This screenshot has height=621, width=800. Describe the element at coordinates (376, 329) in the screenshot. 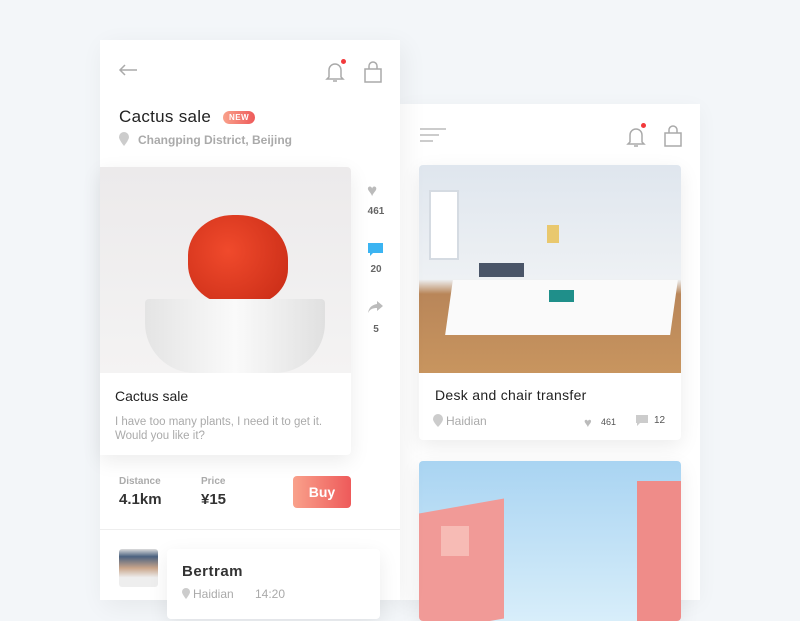

I see `share-count: 5` at that location.